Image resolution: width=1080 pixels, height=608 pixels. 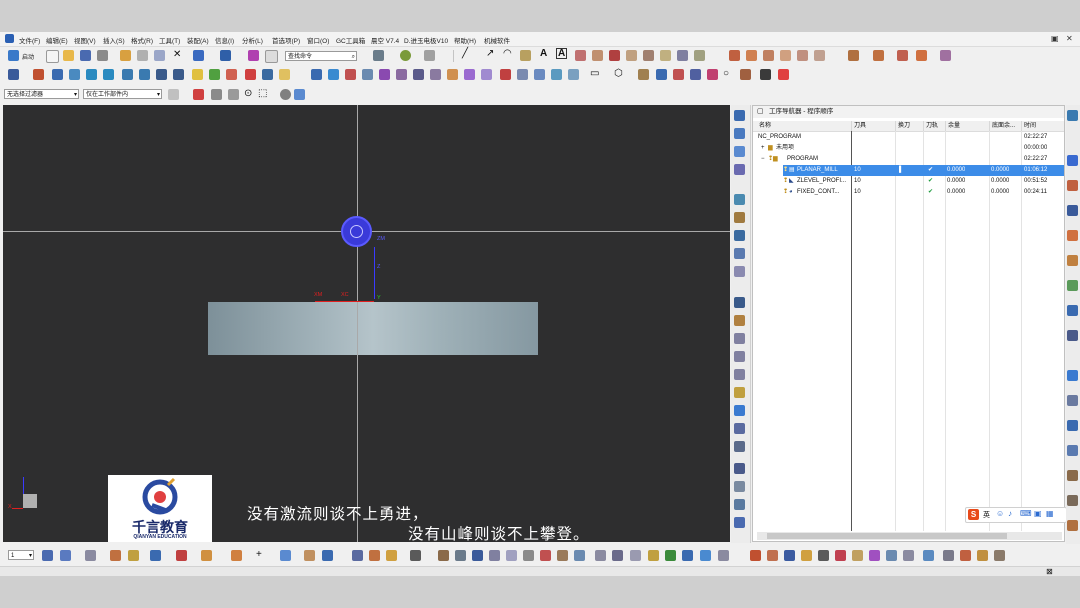 I want to click on edit-curve-3-icon, so click(x=768, y=55).